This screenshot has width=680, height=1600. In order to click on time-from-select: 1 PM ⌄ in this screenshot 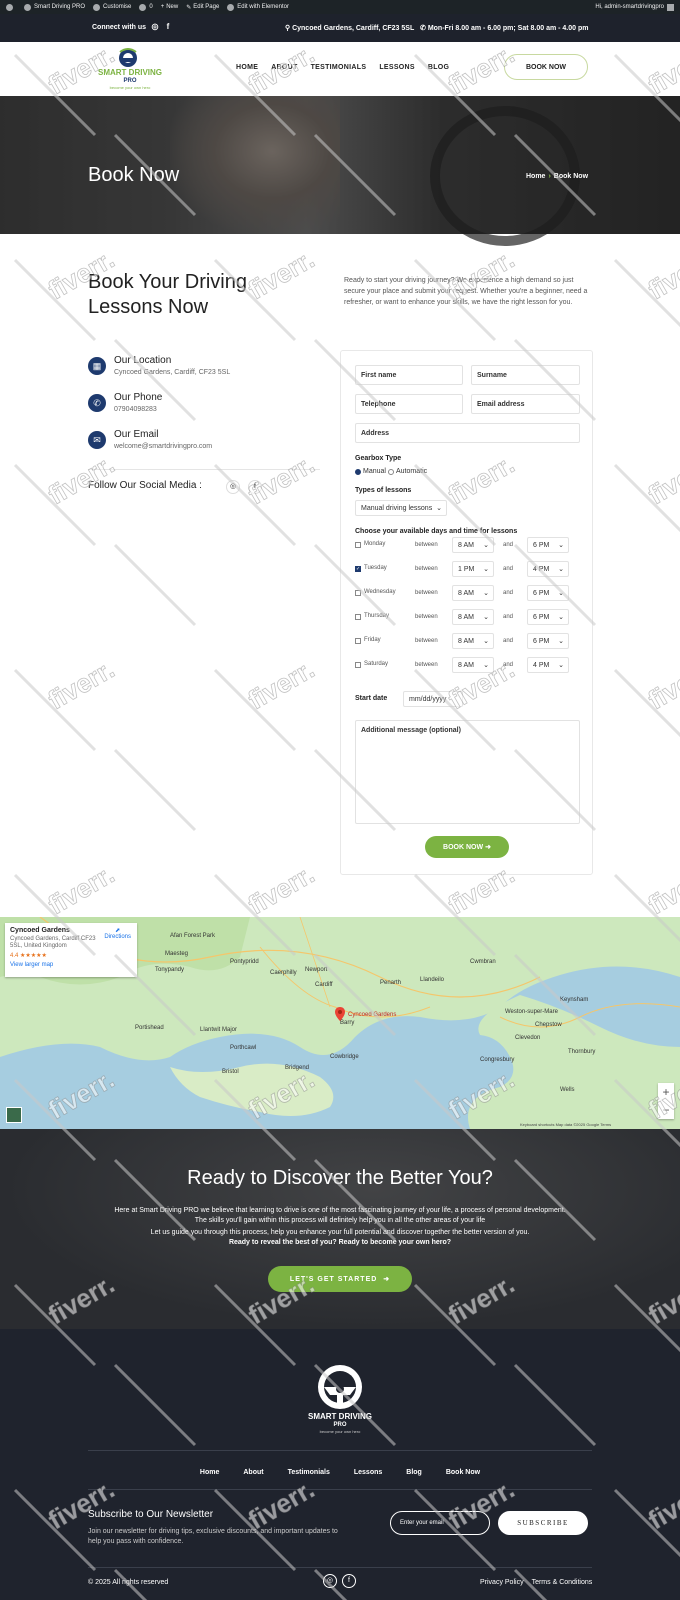, I will do `click(473, 569)`.